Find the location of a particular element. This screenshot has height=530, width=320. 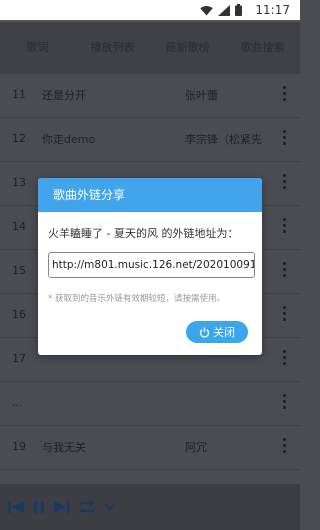

url-field: http://m801.music.126.net/2020100911 is located at coordinates (151, 265).